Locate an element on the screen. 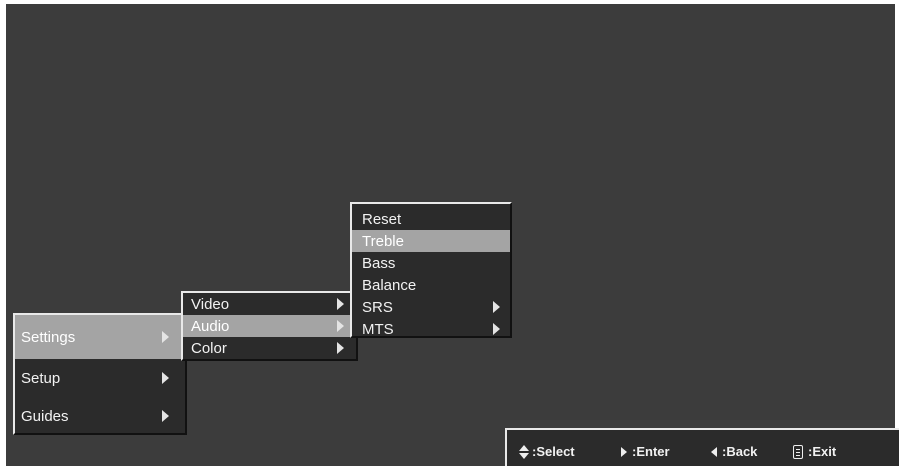  menu-item-setup: Setup is located at coordinates (100, 378).